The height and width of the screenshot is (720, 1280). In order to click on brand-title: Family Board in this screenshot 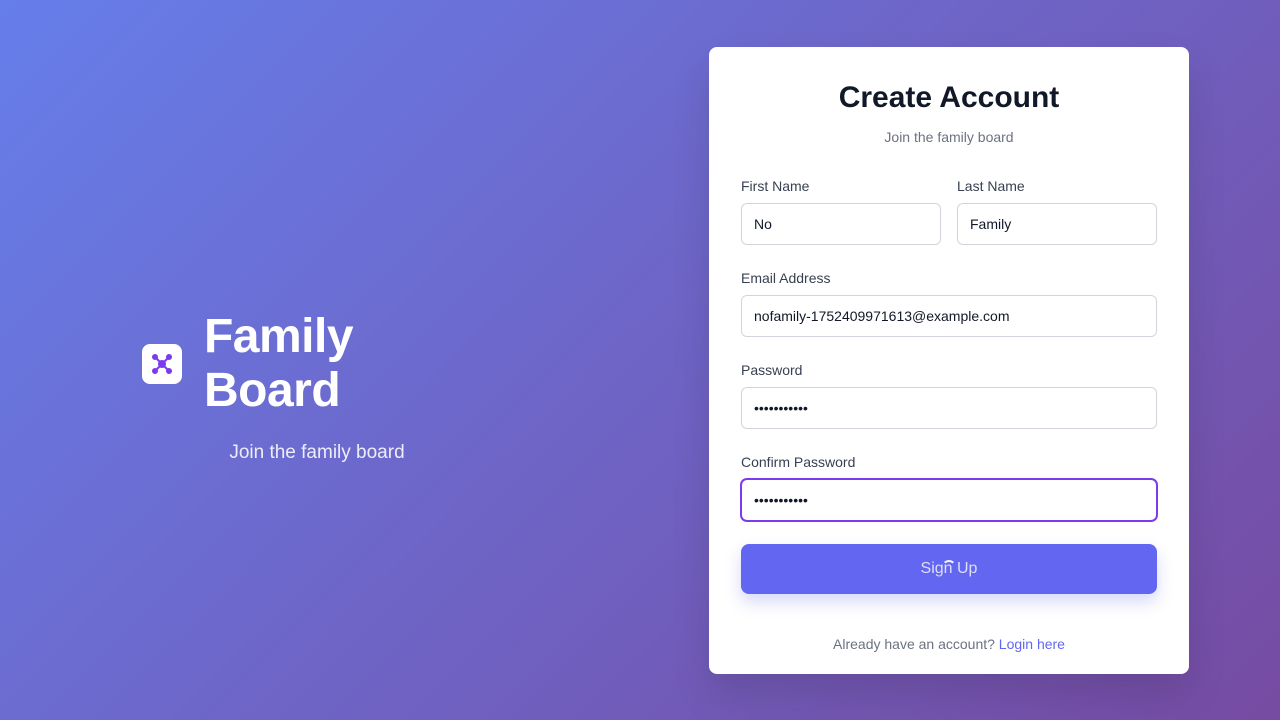, I will do `click(278, 363)`.